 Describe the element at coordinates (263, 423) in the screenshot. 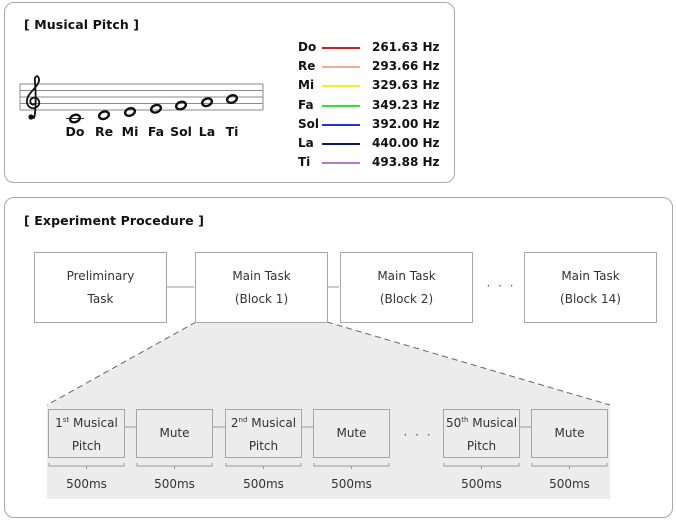

I see `trial-step-line1: 2nd Musical` at that location.